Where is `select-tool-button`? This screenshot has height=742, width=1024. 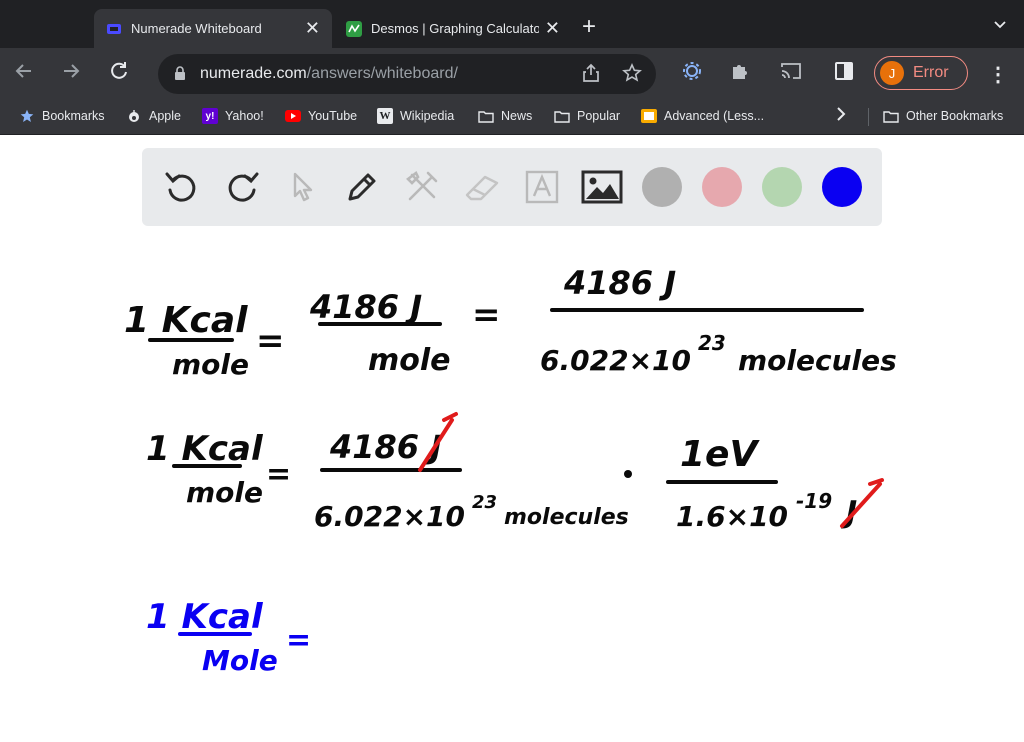
select-tool-button is located at coordinates (302, 187).